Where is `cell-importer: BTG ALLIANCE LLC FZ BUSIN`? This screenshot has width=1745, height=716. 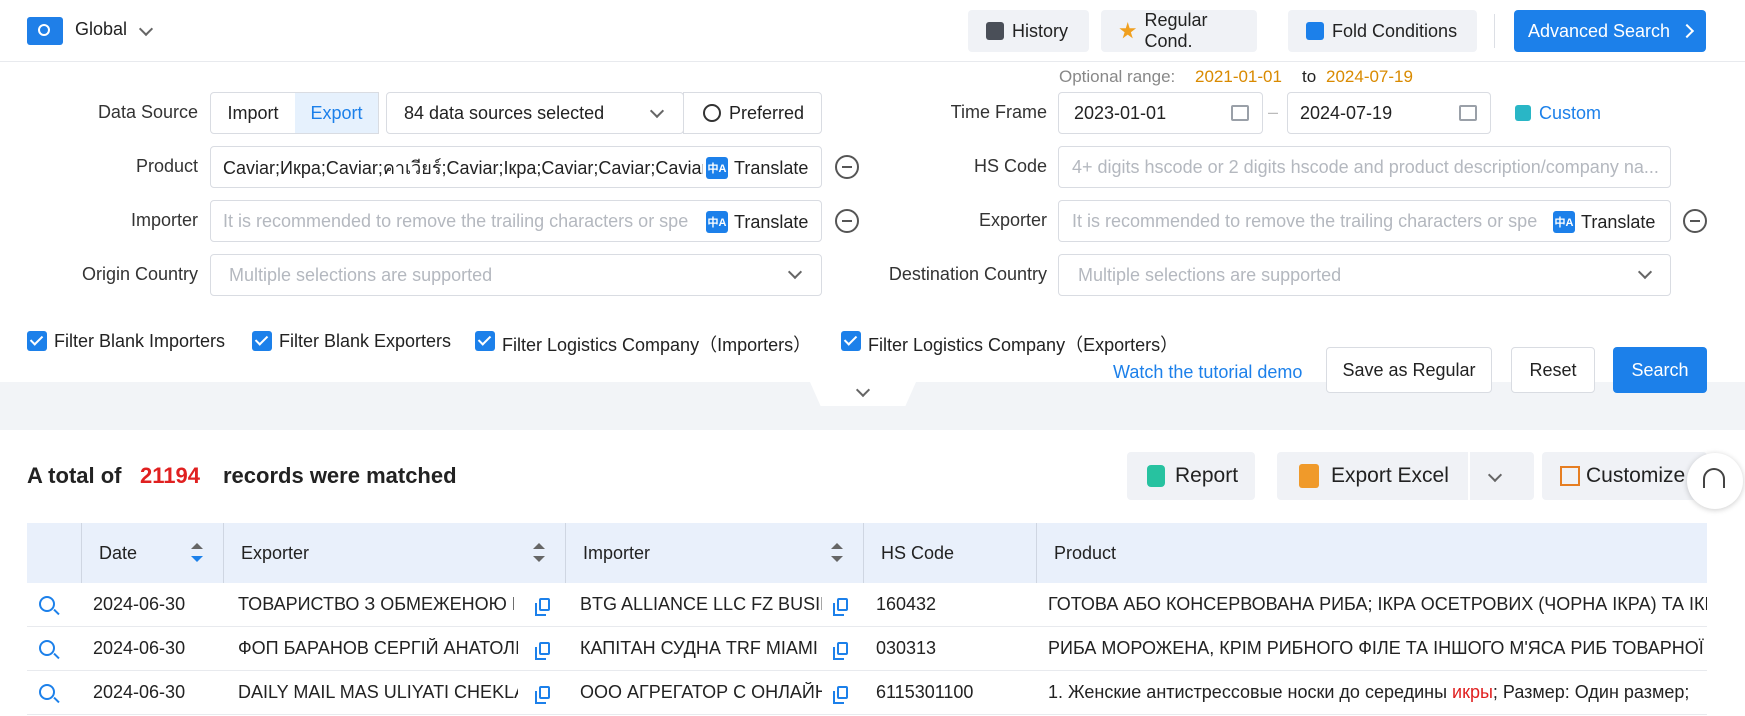
cell-importer: BTG ALLIANCE LLC FZ BUSIN is located at coordinates (701, 604).